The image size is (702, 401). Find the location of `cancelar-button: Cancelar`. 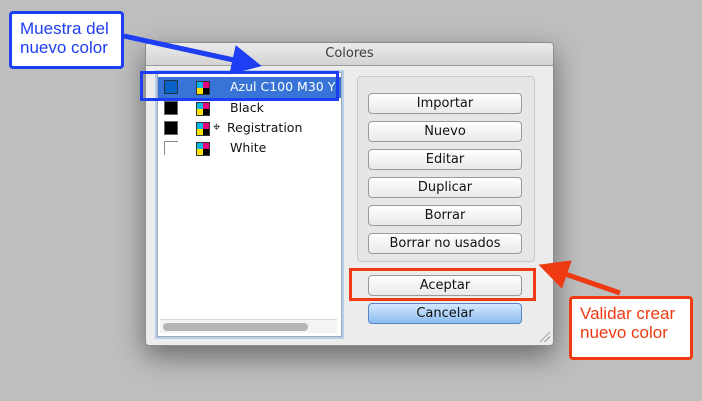

cancelar-button: Cancelar is located at coordinates (445, 313).